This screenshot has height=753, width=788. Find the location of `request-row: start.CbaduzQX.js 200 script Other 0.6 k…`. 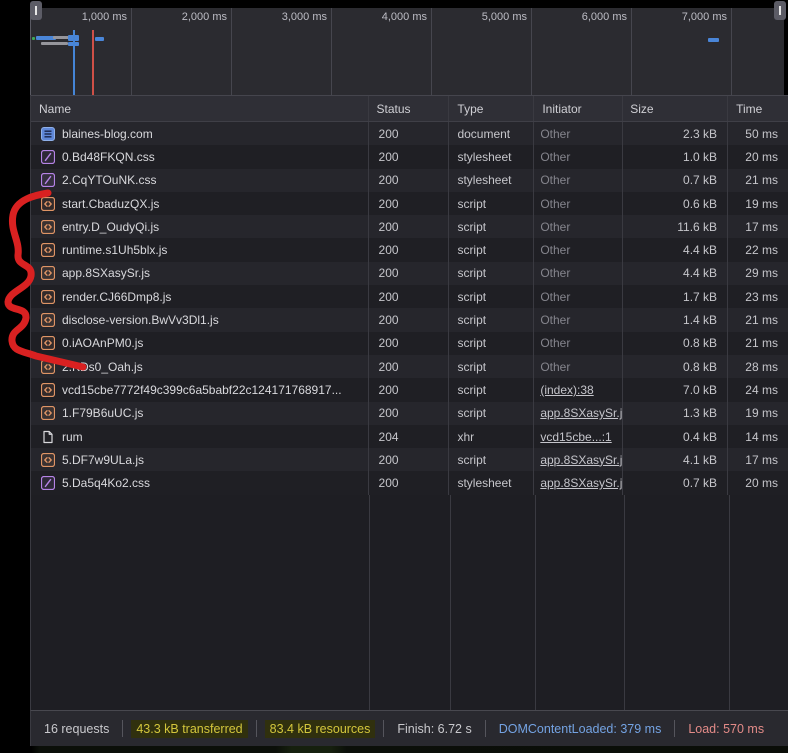

request-row: start.CbaduzQX.js 200 script Other 0.6 k… is located at coordinates (409, 203).